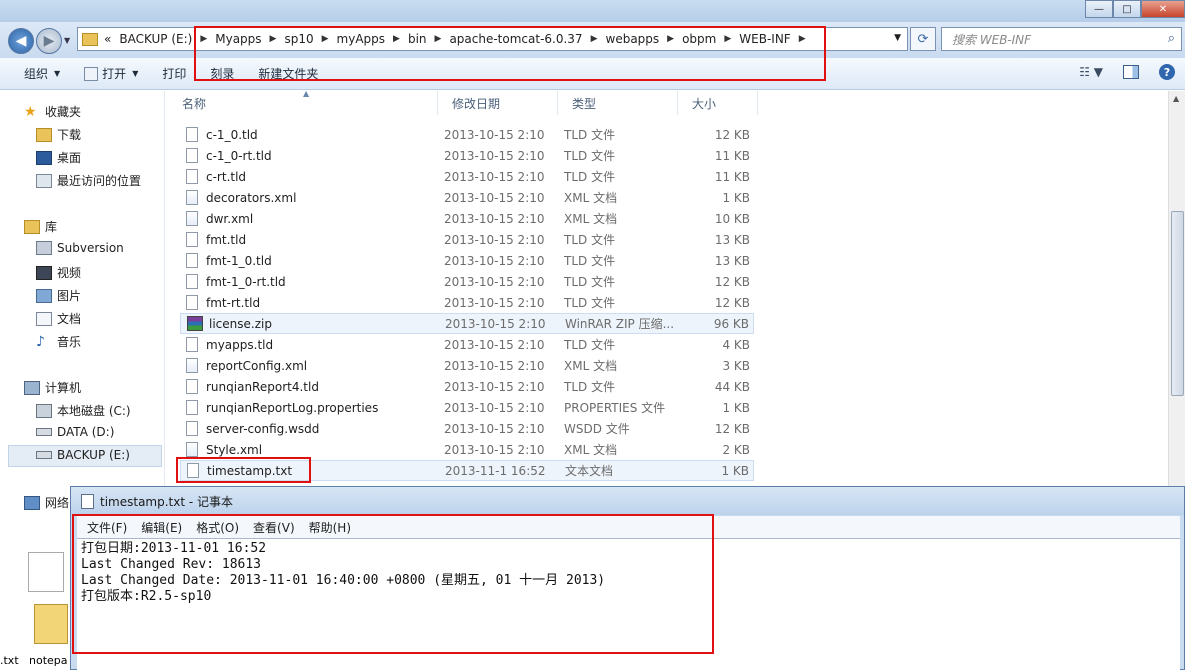  I want to click on file-size: 44 KB, so click(732, 386).